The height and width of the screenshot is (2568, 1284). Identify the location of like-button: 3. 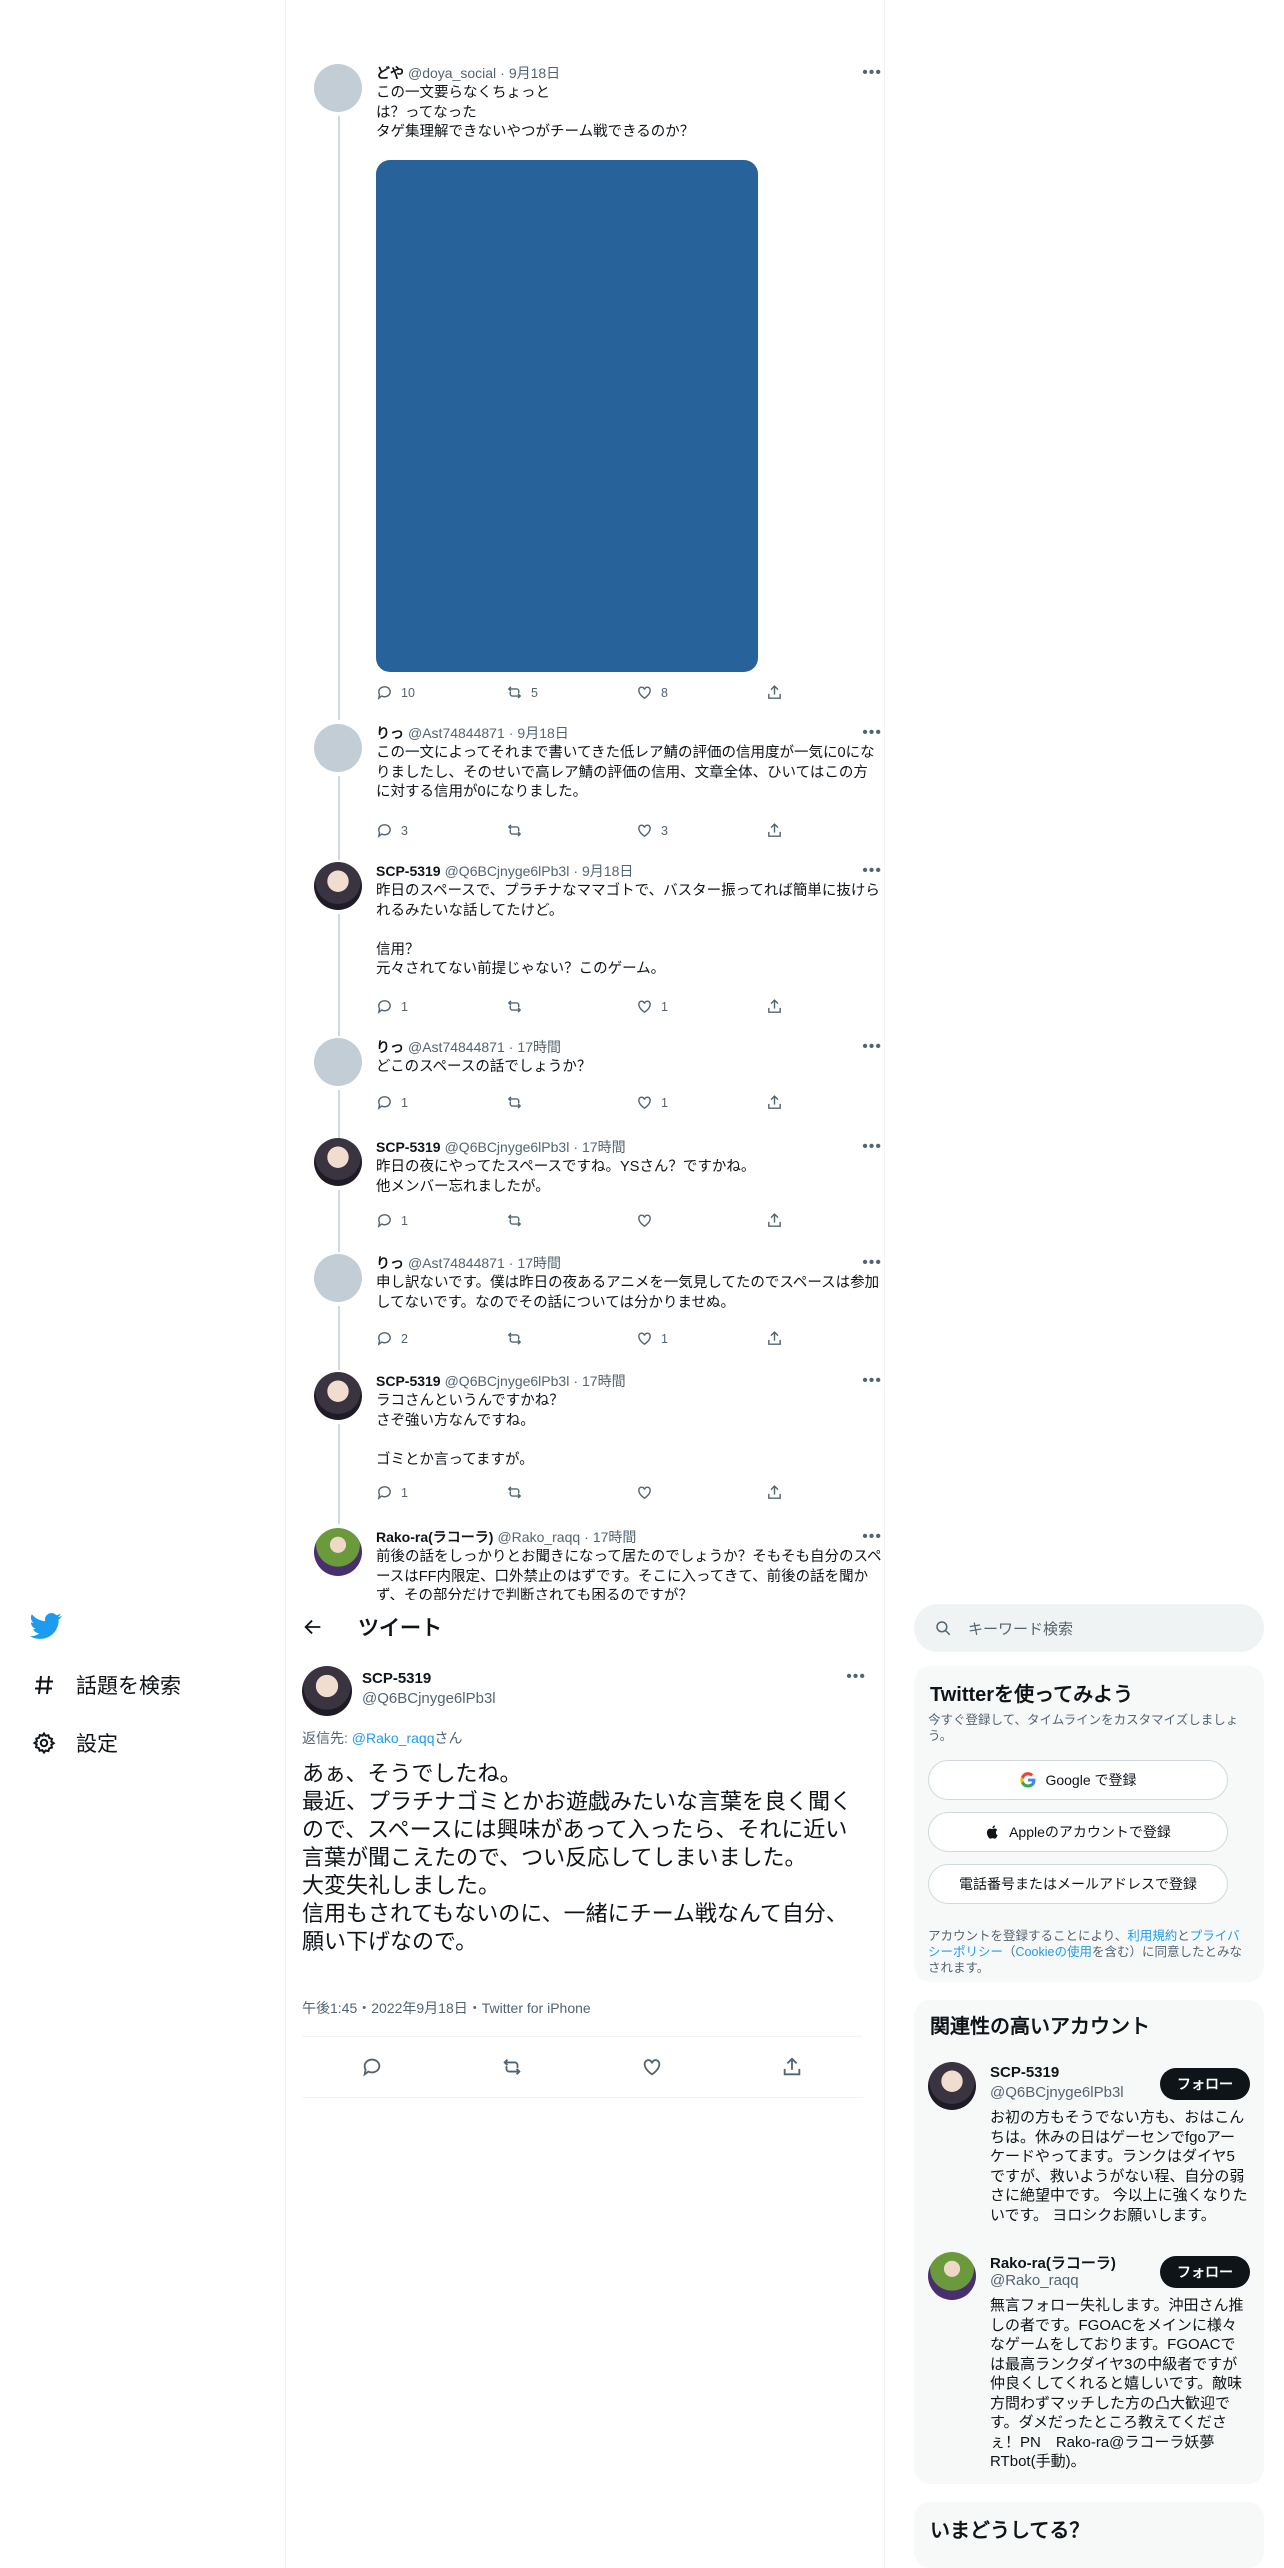
(681, 830).